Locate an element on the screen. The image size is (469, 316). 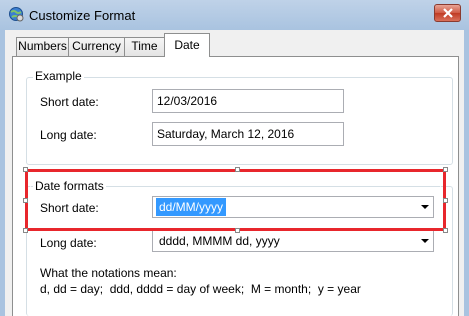
example-group-label: Example is located at coordinates (58, 76).